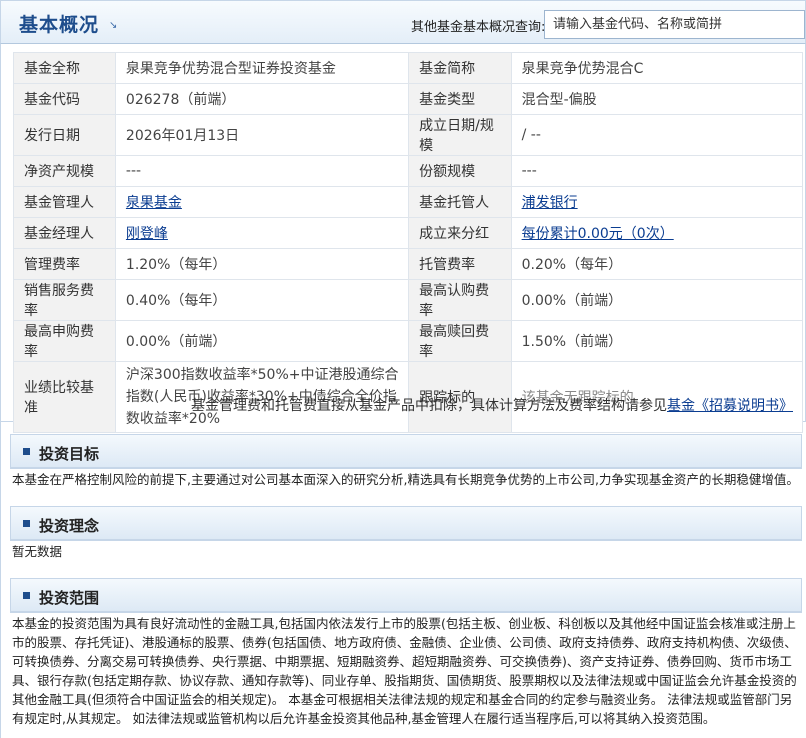 The image size is (806, 738). Describe the element at coordinates (64, 300) in the screenshot. I see `label-sales-service-fee: 销售服务费率` at that location.